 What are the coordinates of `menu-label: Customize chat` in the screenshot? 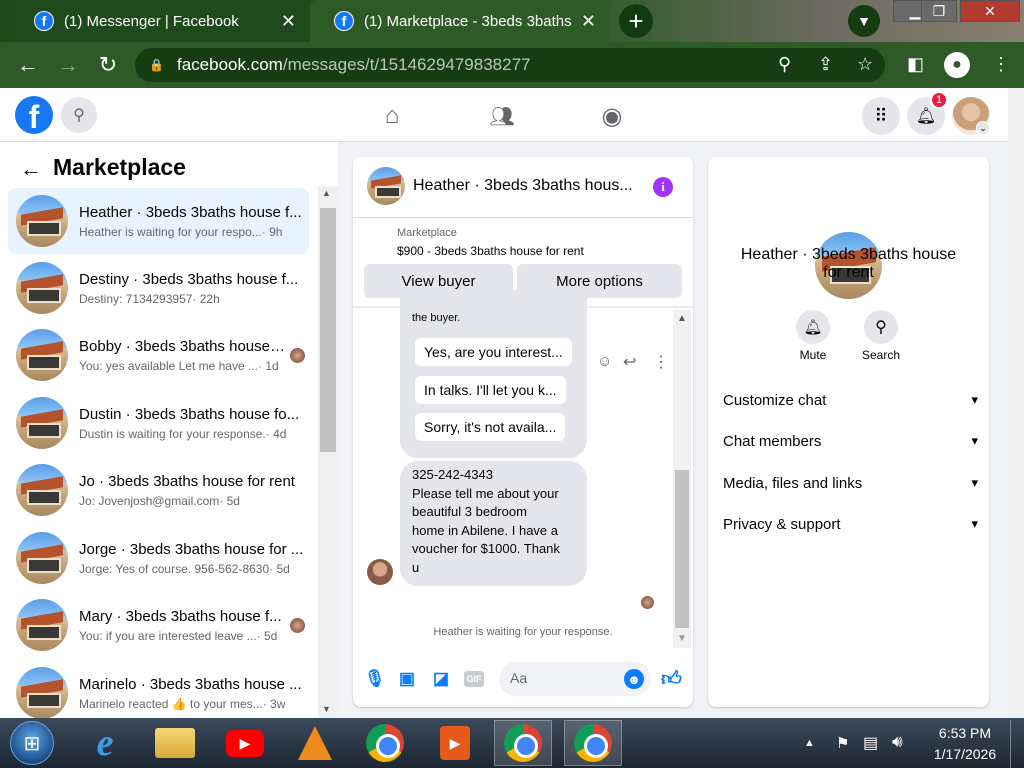 It's located at (775, 400).